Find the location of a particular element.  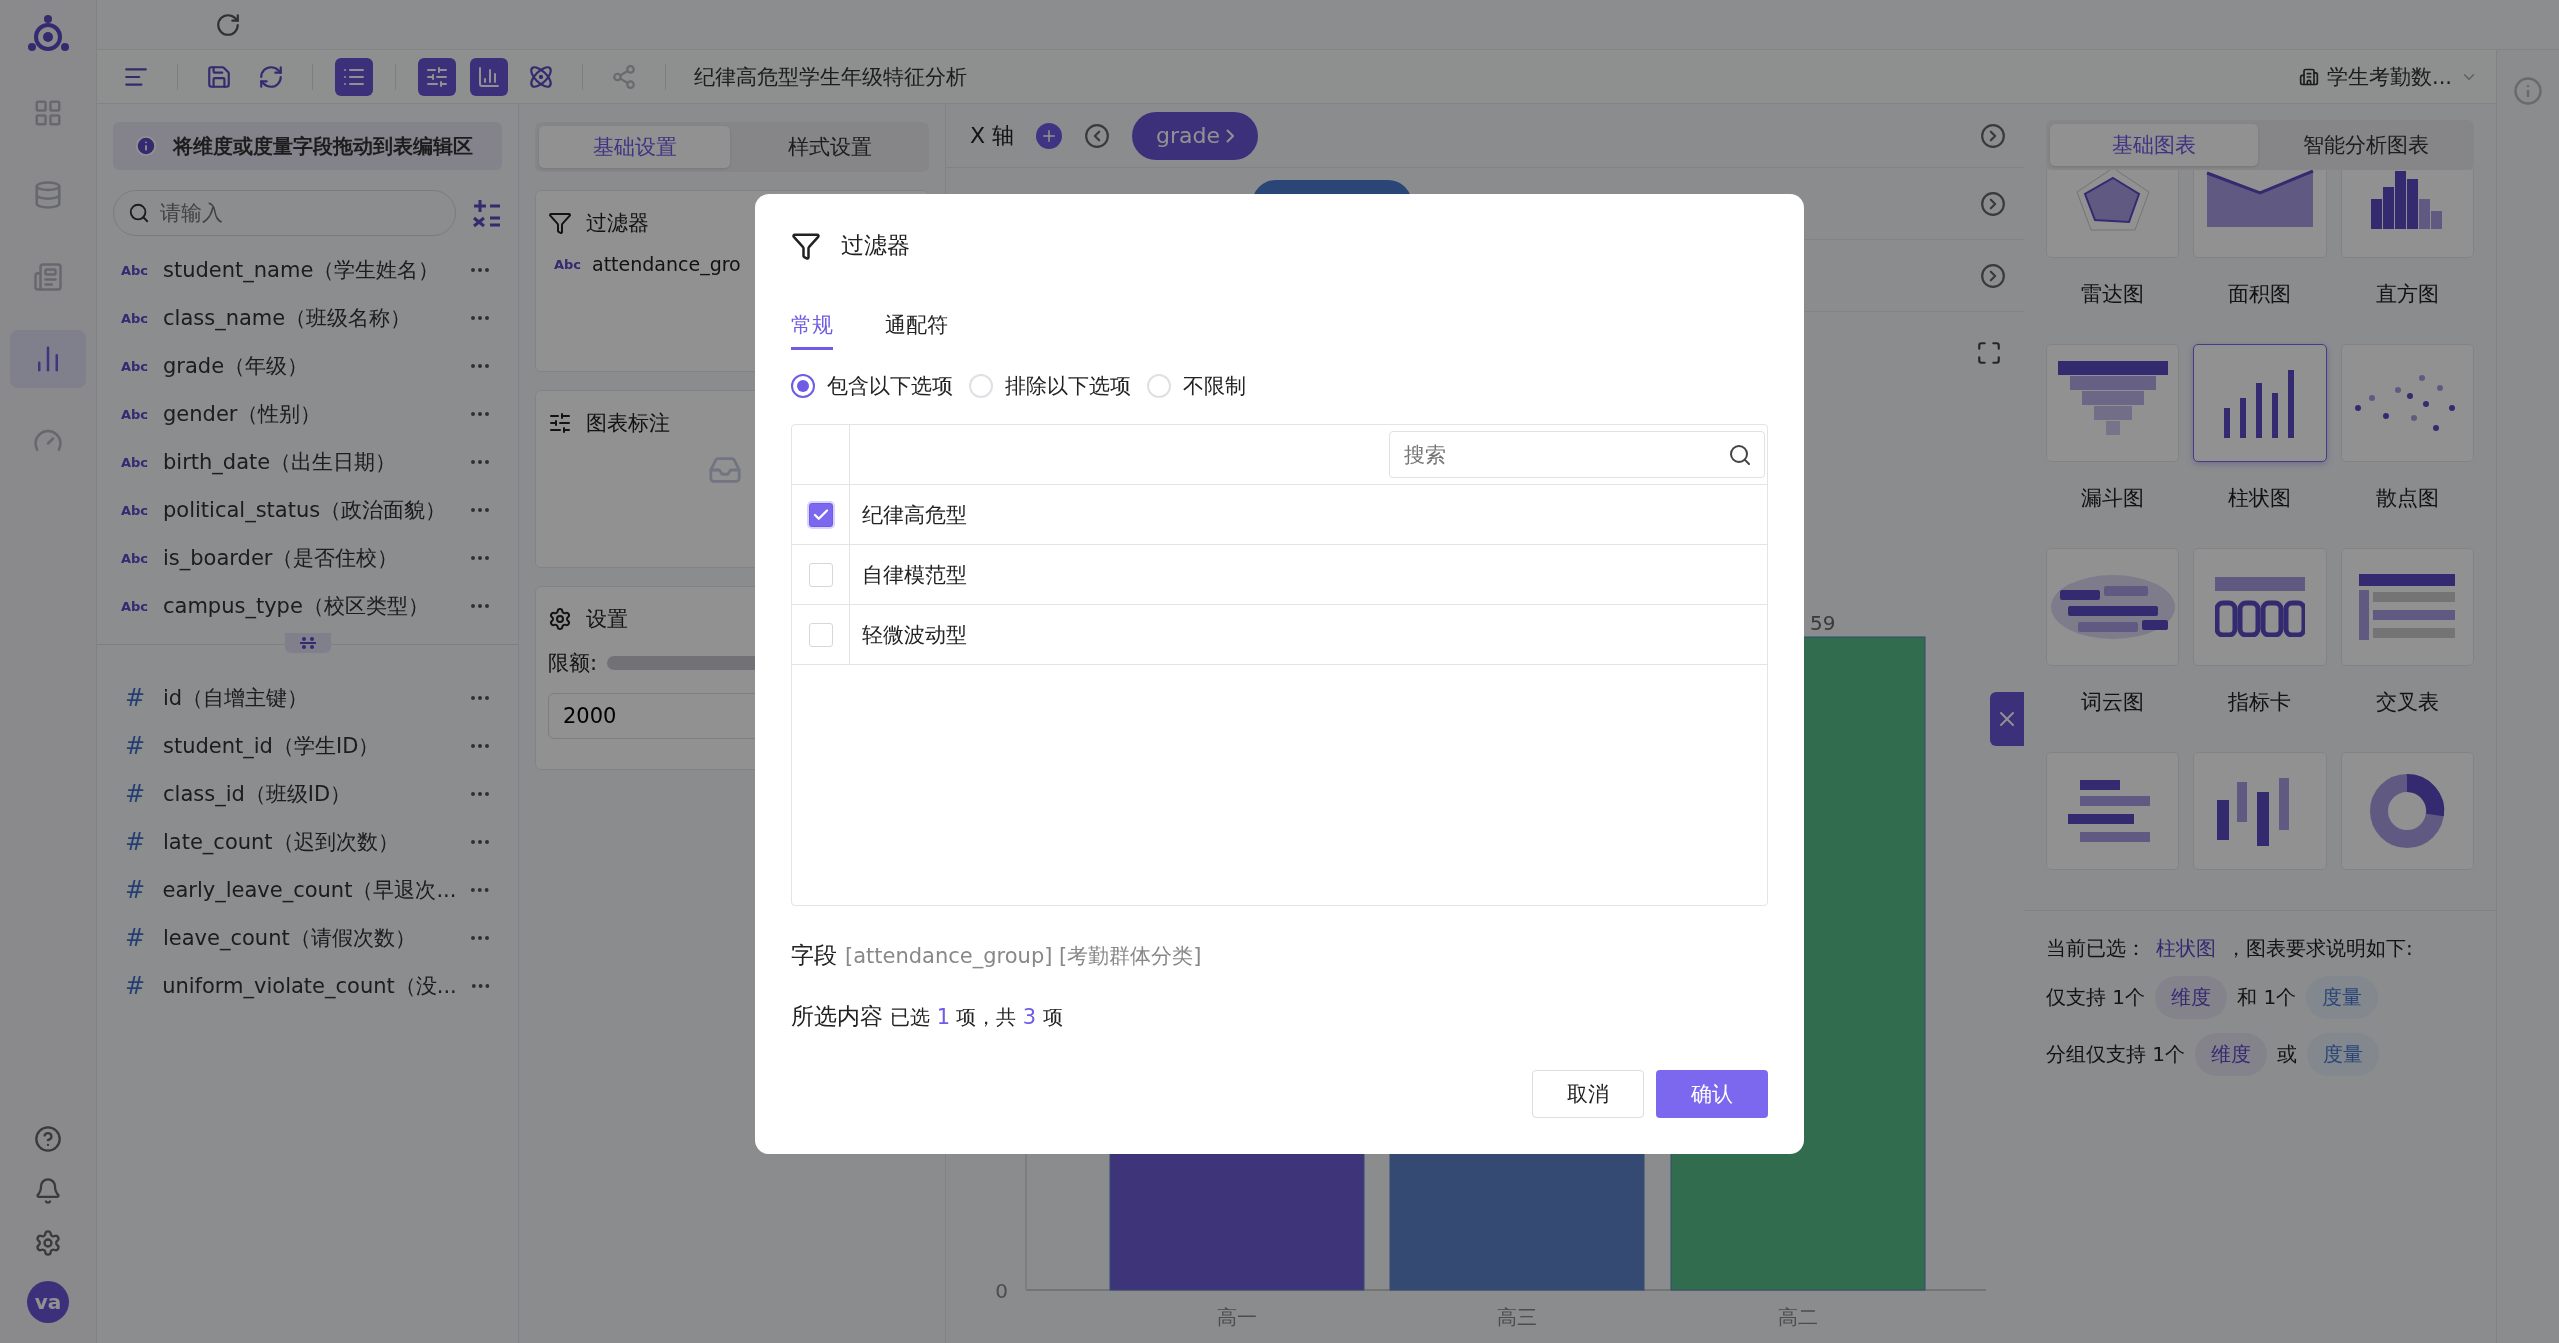

area-chart-icon is located at coordinates (2260, 199).